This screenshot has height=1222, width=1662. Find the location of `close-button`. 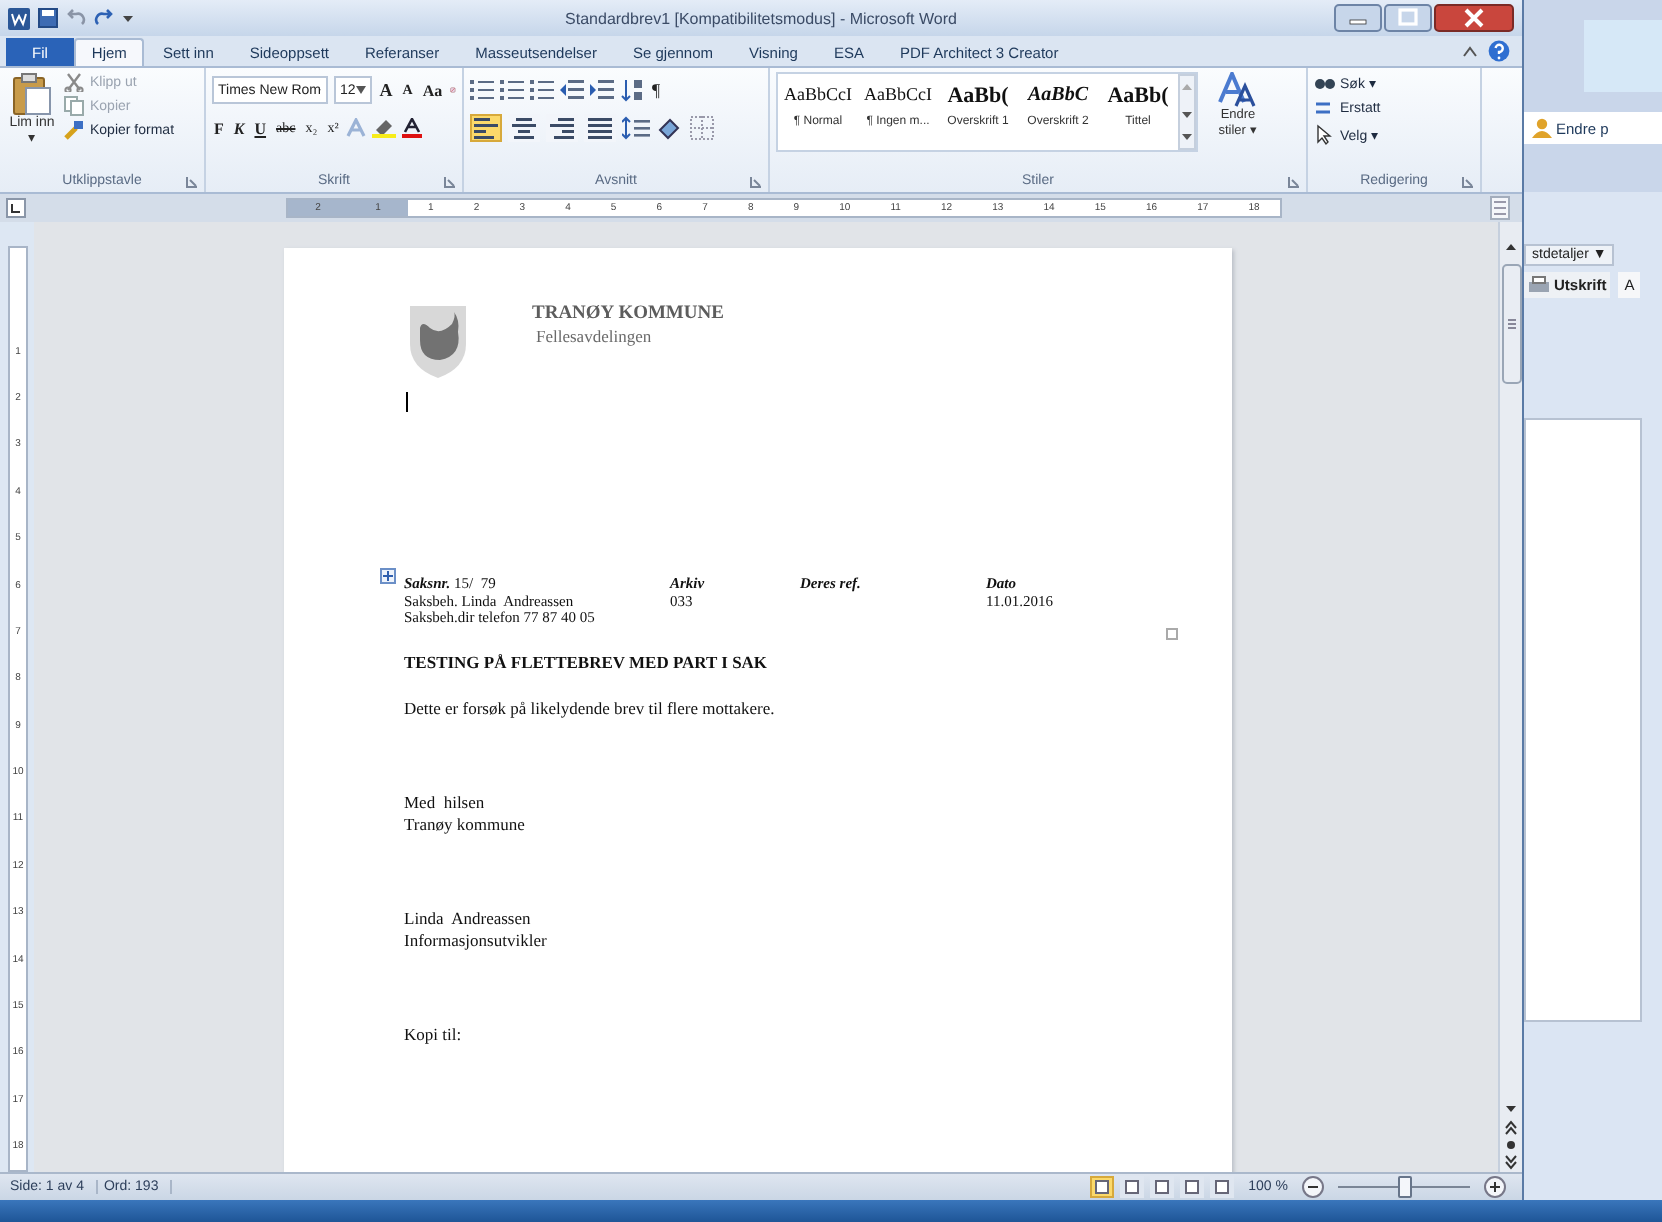

close-button is located at coordinates (1474, 18).